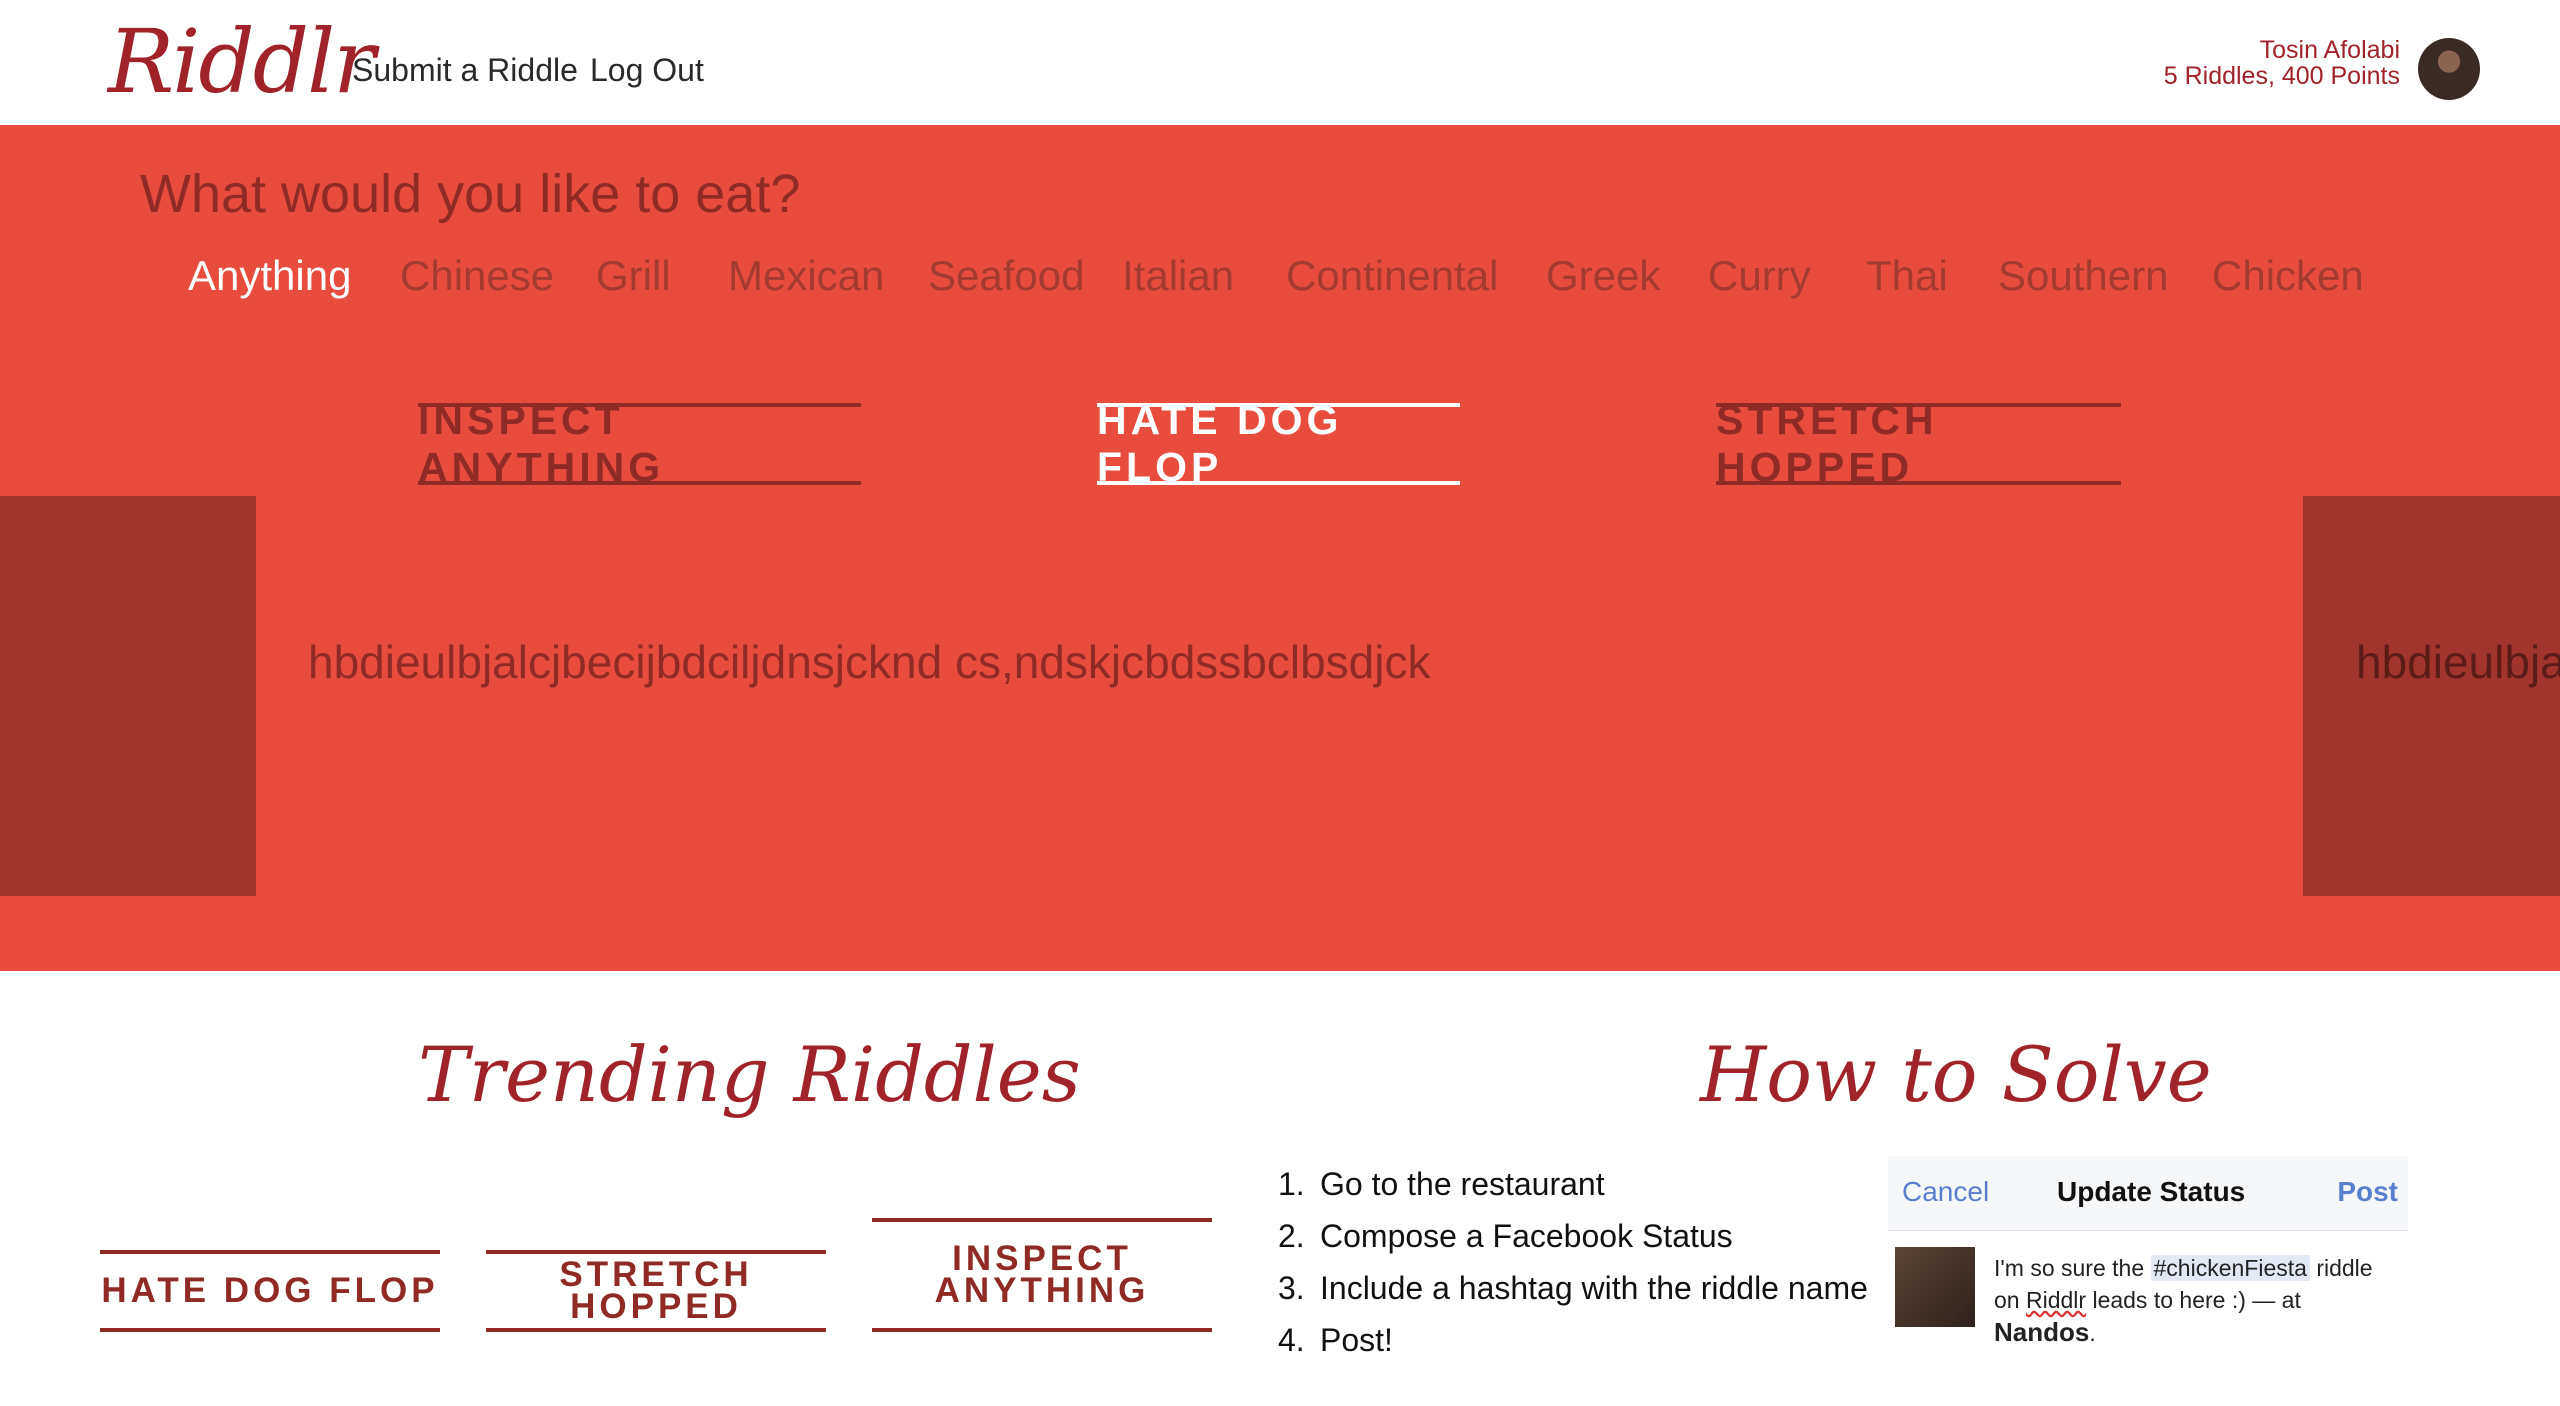 This screenshot has height=1406, width=2560. I want to click on fb-text-end: leads to here :) — at, so click(2193, 1300).